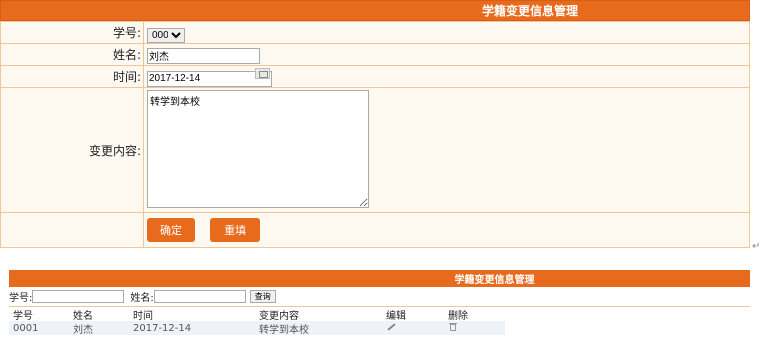 The image size is (763, 355). What do you see at coordinates (453, 327) in the screenshot?
I see `delete-icon` at bounding box center [453, 327].